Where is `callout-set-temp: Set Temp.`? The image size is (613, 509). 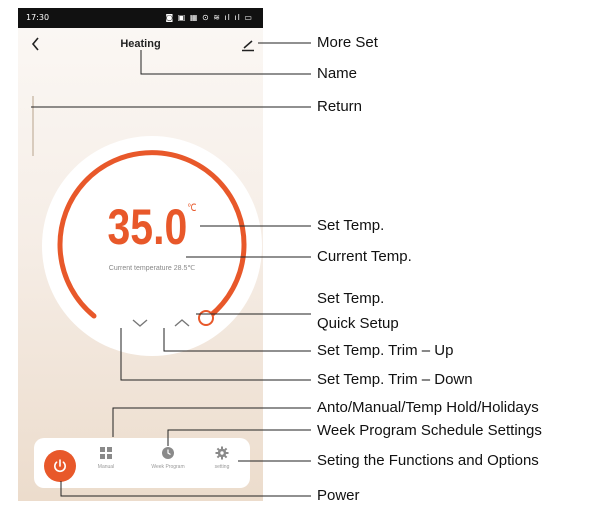 callout-set-temp: Set Temp. is located at coordinates (351, 225).